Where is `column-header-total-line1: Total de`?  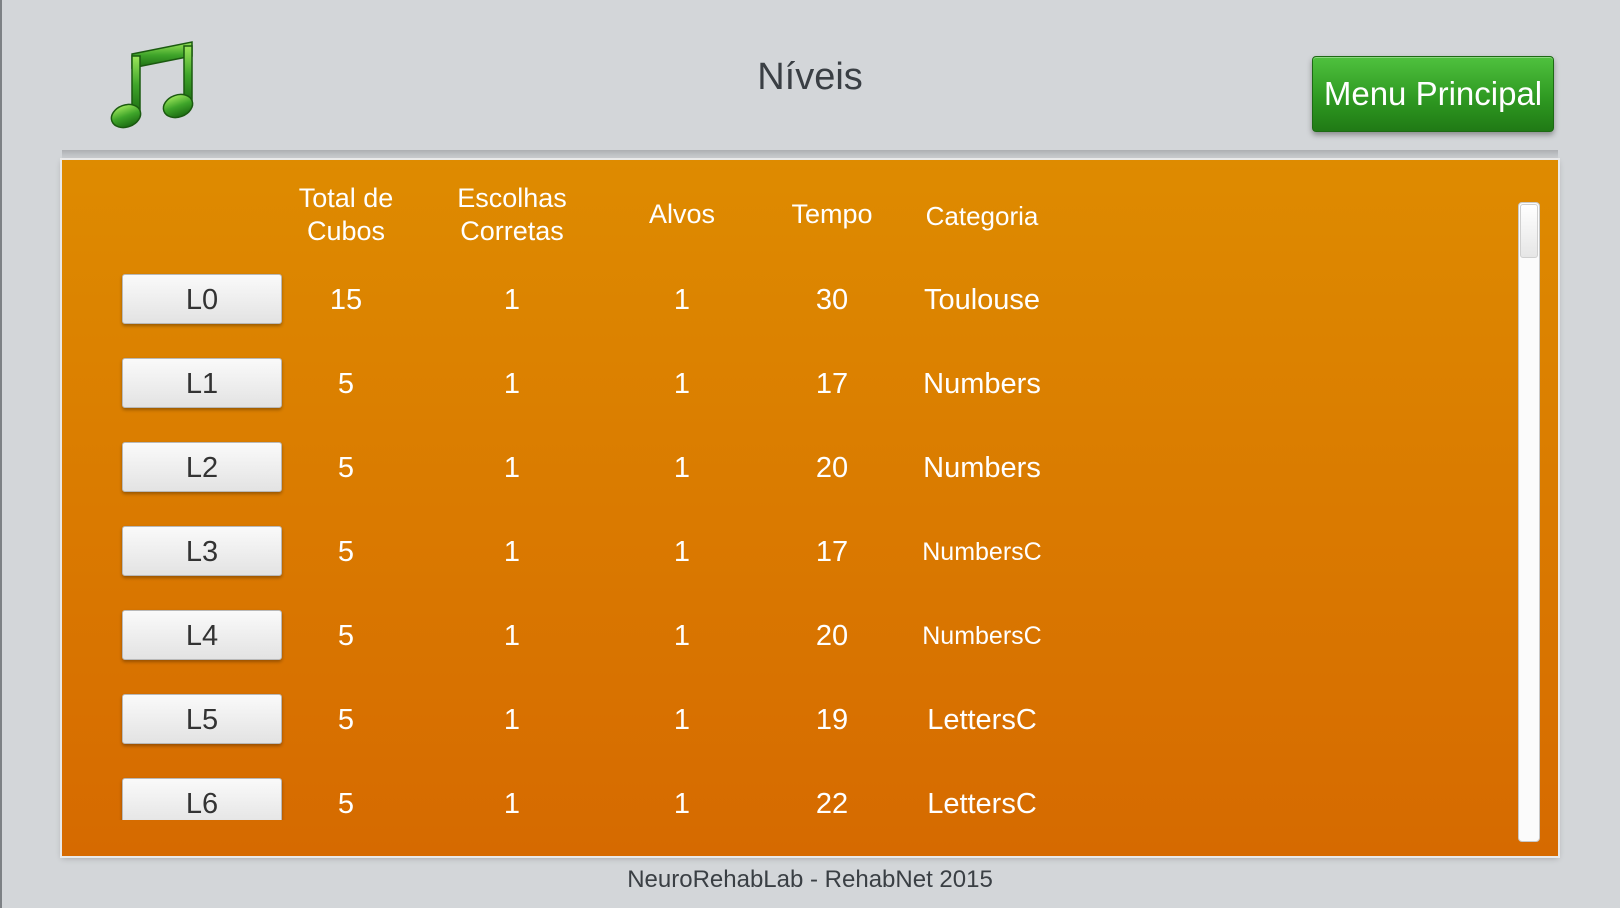 column-header-total-line1: Total de is located at coordinates (346, 198).